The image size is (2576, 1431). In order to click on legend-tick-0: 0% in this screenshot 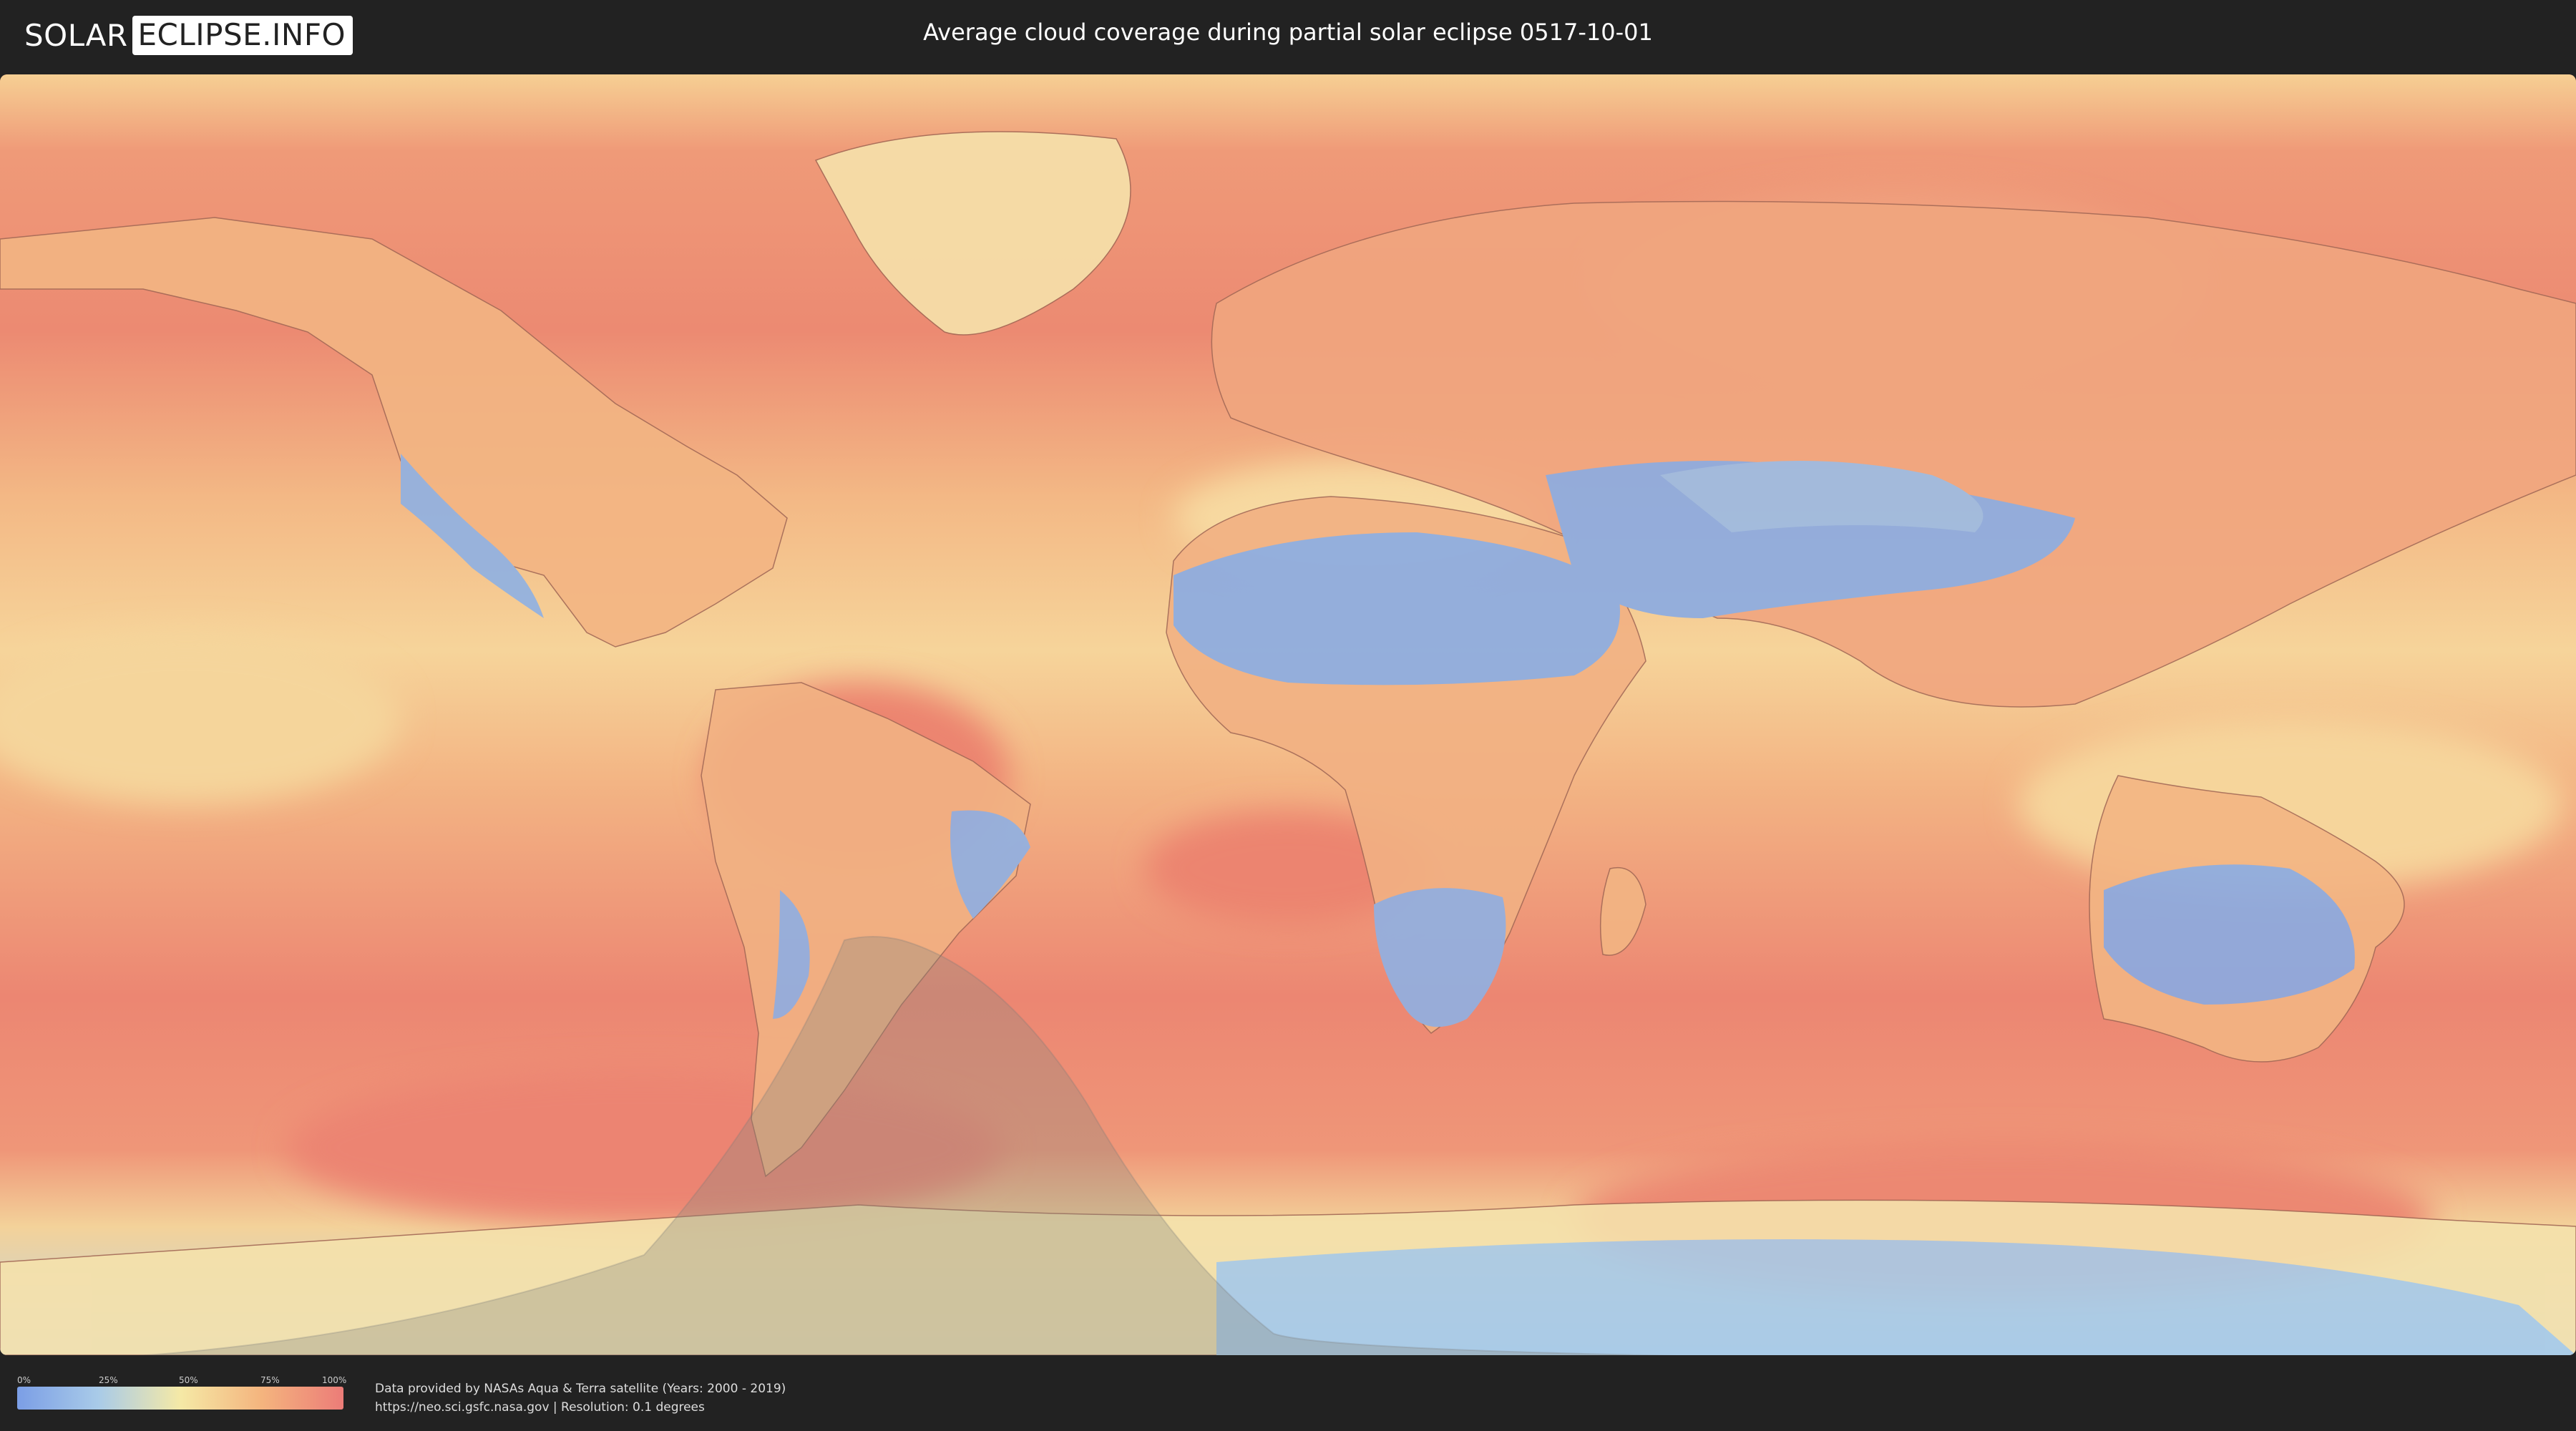, I will do `click(24, 1380)`.